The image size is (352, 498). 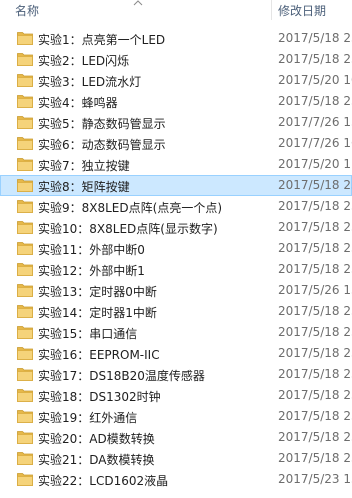 I want to click on folder-name: 实验7：独立按键, so click(x=84, y=166).